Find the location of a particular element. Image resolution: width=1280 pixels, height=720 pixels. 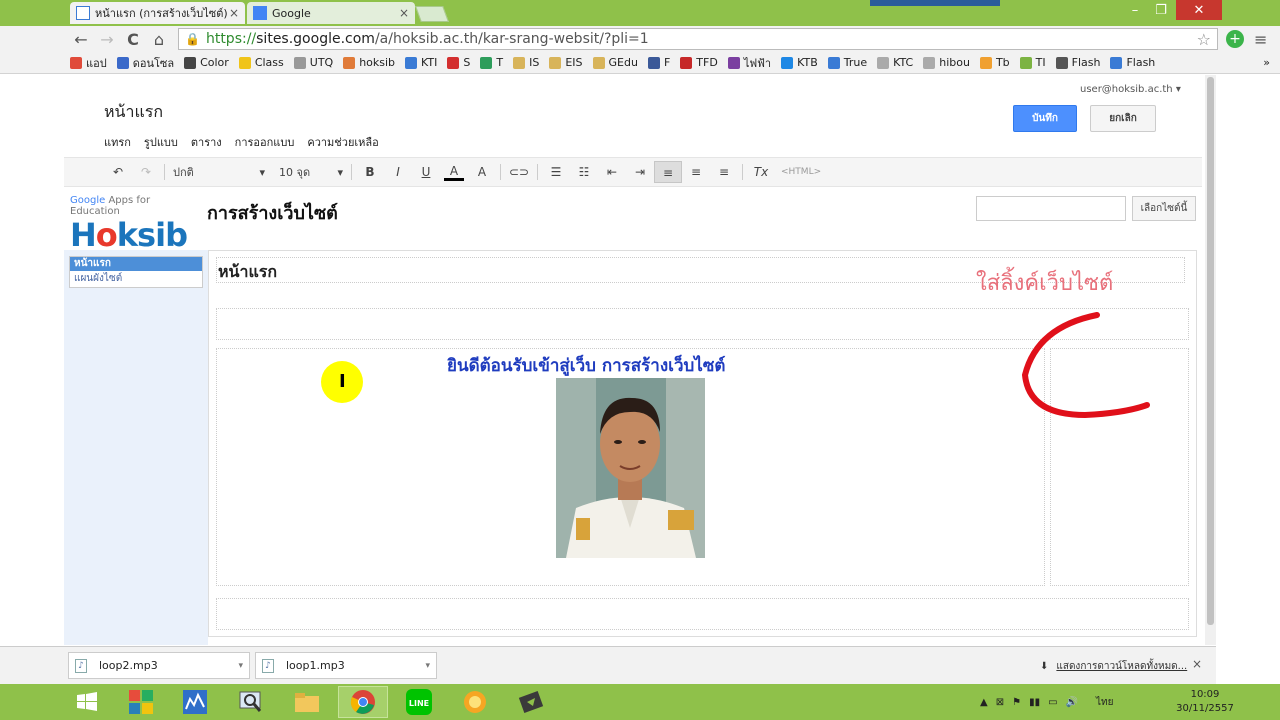

bookmark-item: S is located at coordinates (458, 62).